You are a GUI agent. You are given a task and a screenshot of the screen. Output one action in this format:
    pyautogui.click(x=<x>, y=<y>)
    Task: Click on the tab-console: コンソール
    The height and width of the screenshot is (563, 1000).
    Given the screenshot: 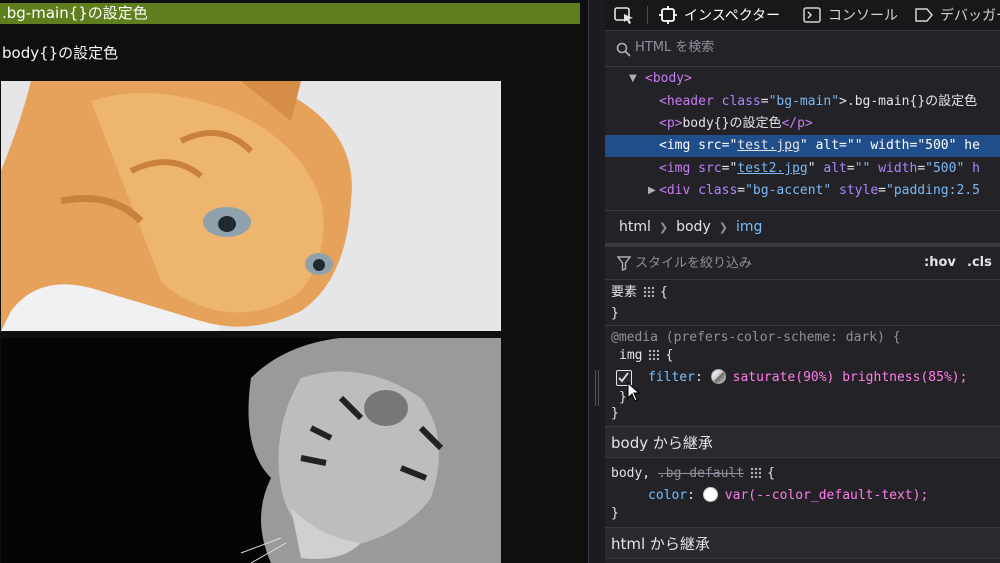 What is the action you would take?
    pyautogui.click(x=850, y=15)
    